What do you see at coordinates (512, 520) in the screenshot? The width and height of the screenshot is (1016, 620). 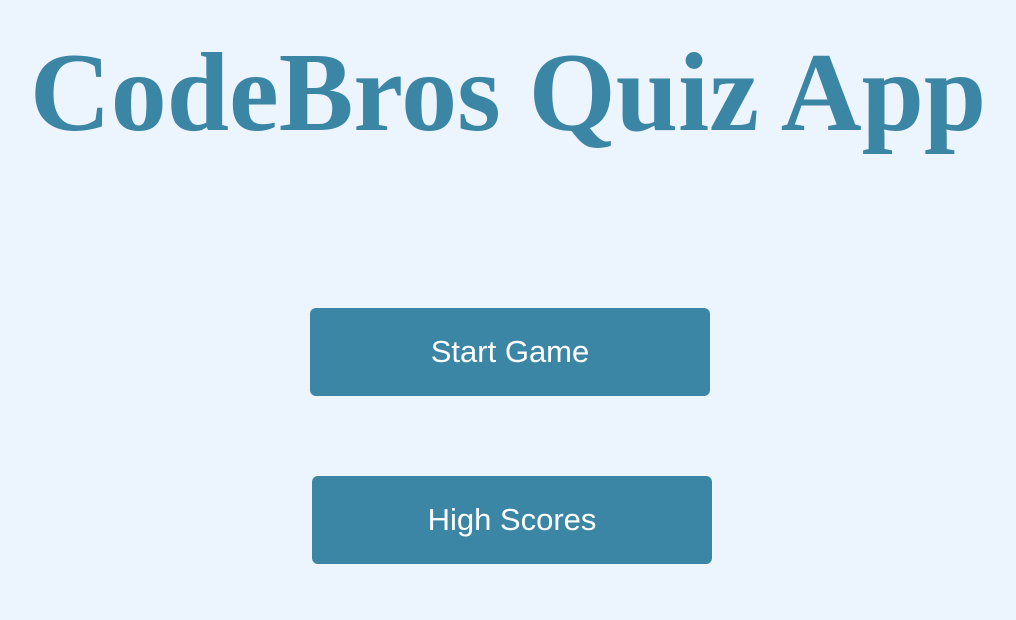 I see `high-scores-button: High Scores` at bounding box center [512, 520].